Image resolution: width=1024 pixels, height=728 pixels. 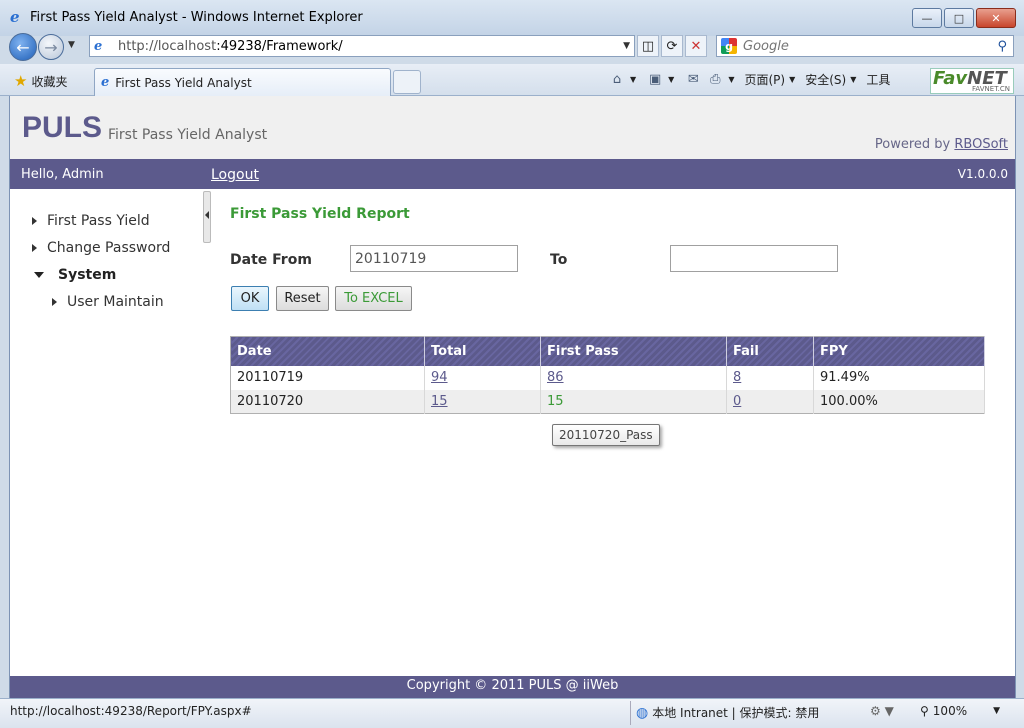 I want to click on first-pass-link-hover: 15, so click(x=555, y=401).